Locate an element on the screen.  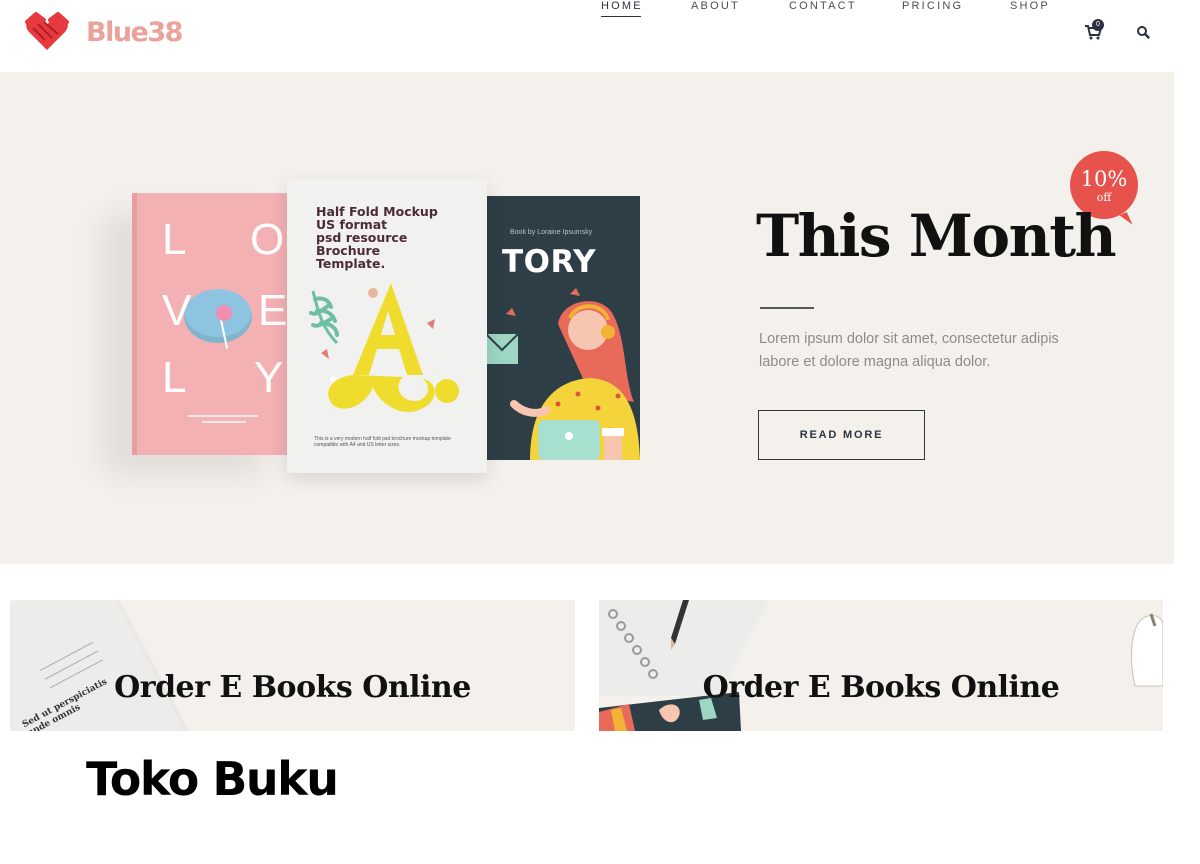
nav-shop: SHOP is located at coordinates (1030, 6).